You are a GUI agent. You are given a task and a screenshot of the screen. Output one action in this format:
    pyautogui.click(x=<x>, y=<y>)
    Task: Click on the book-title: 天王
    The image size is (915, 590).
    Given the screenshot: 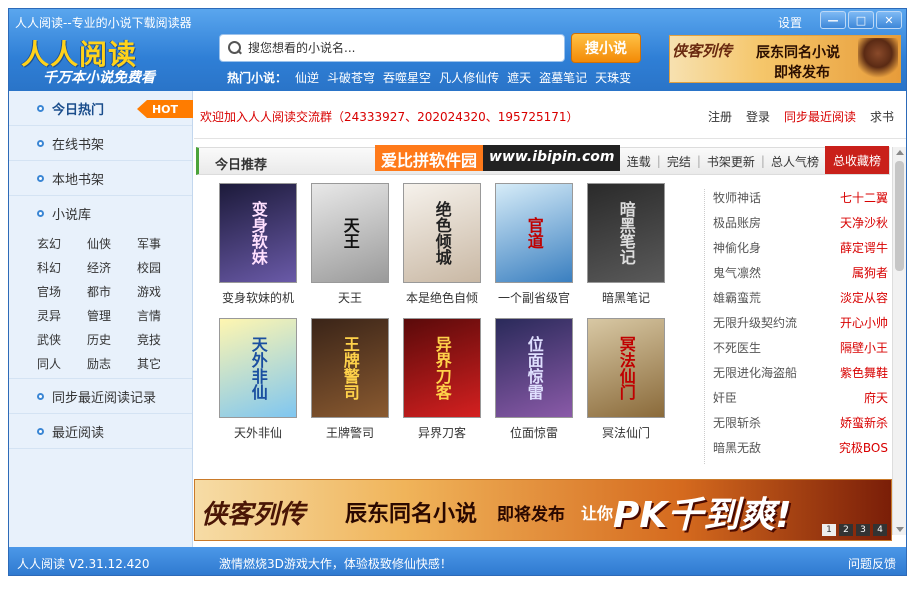 What is the action you would take?
    pyautogui.click(x=350, y=297)
    